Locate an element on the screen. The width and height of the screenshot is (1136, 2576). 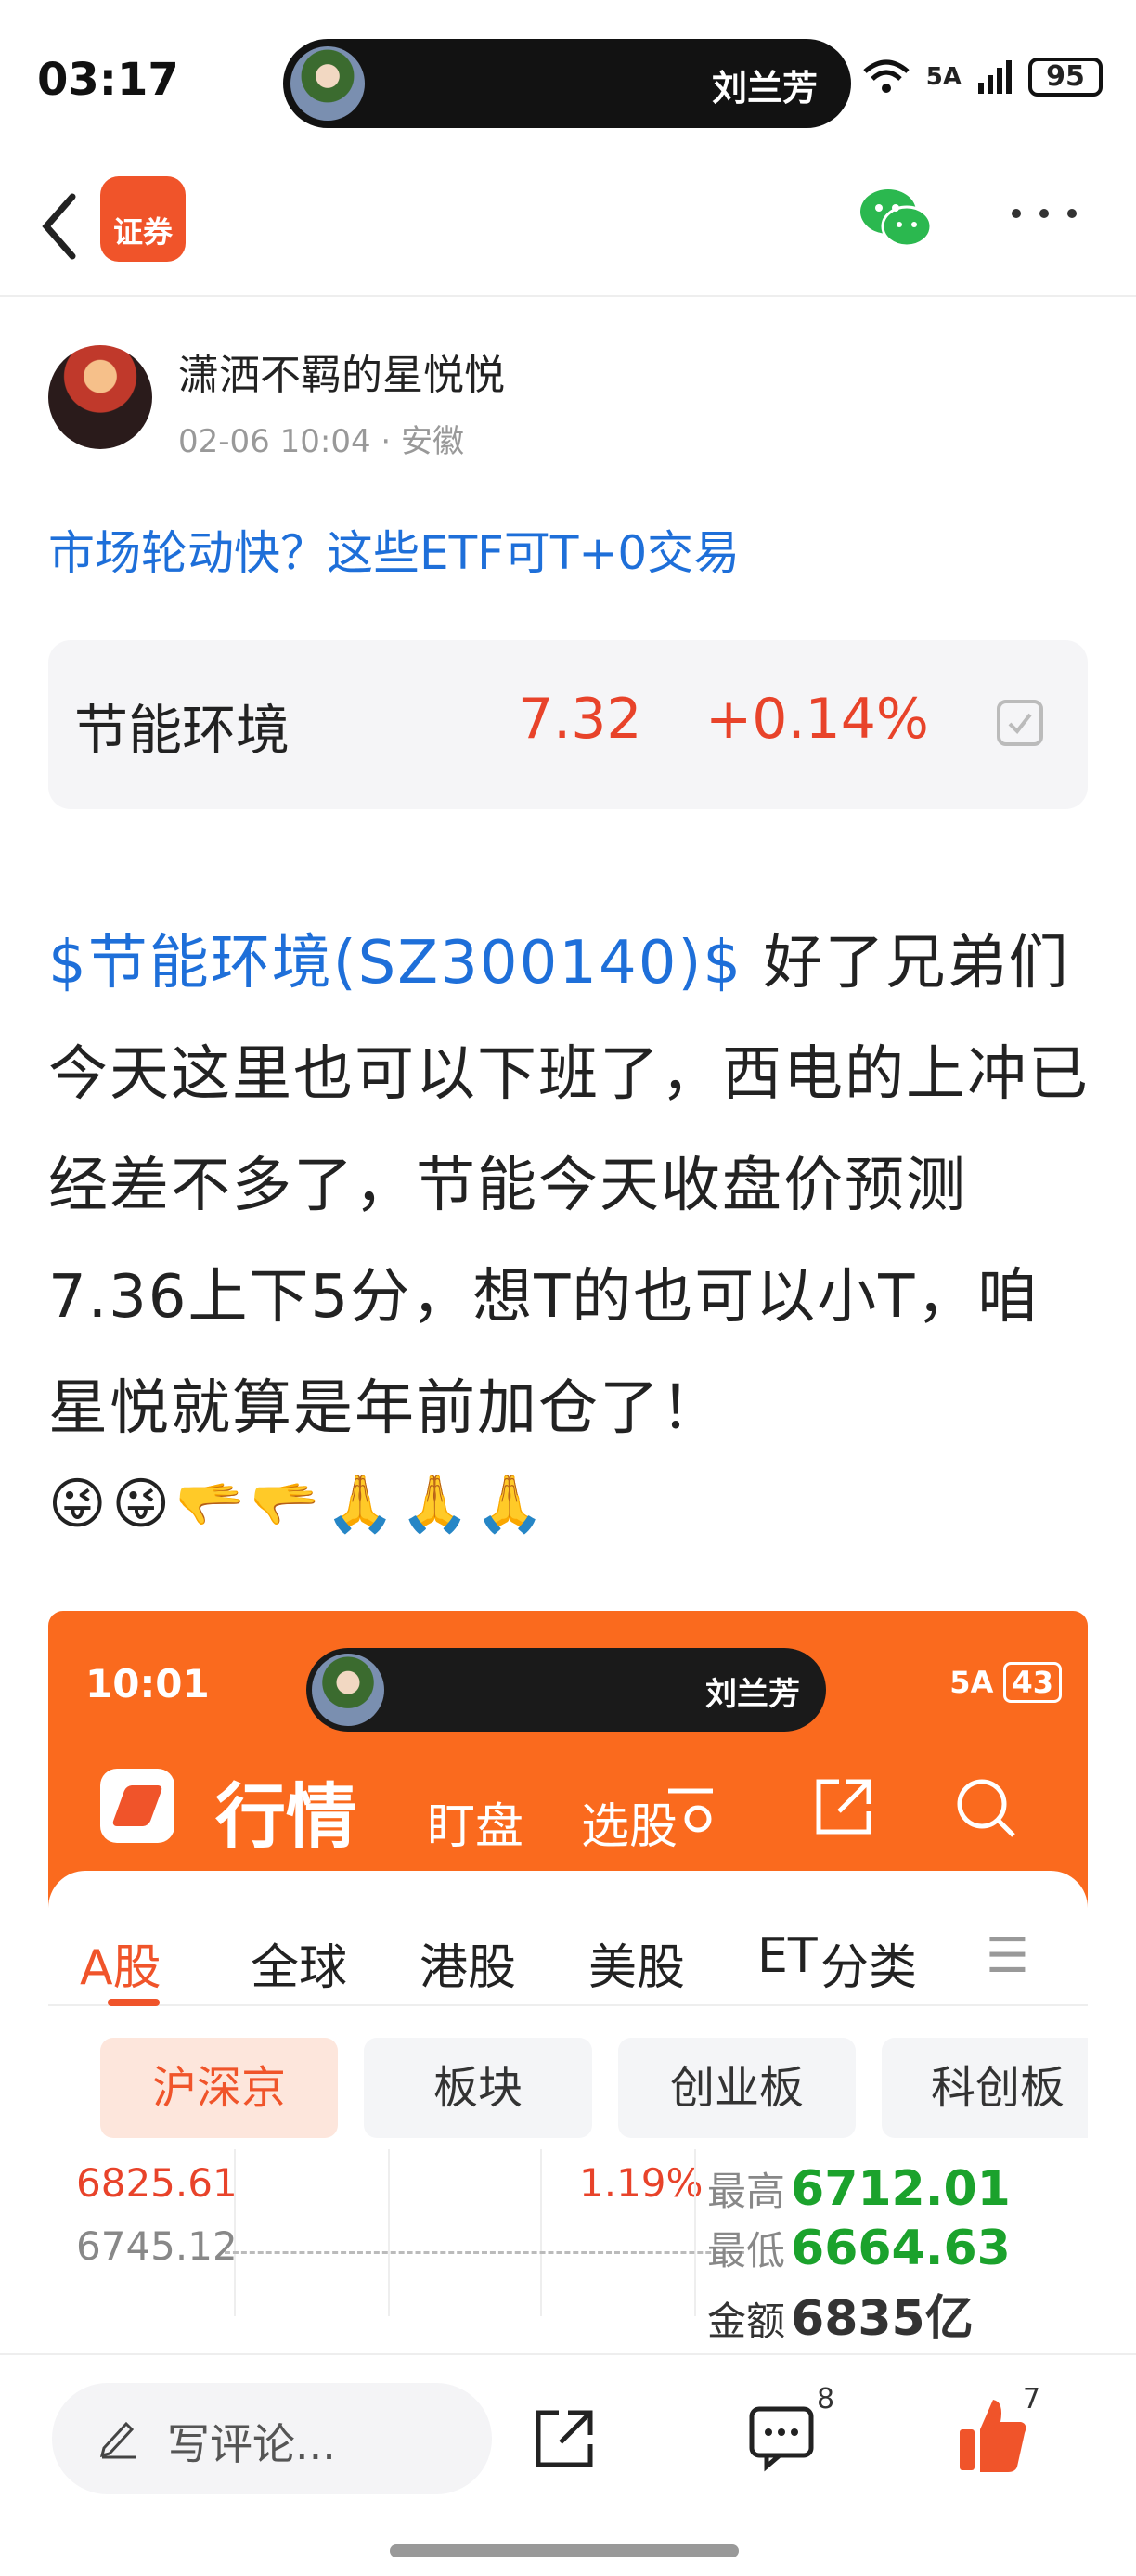
image-tab-a-share: A股 is located at coordinates (120, 1968).